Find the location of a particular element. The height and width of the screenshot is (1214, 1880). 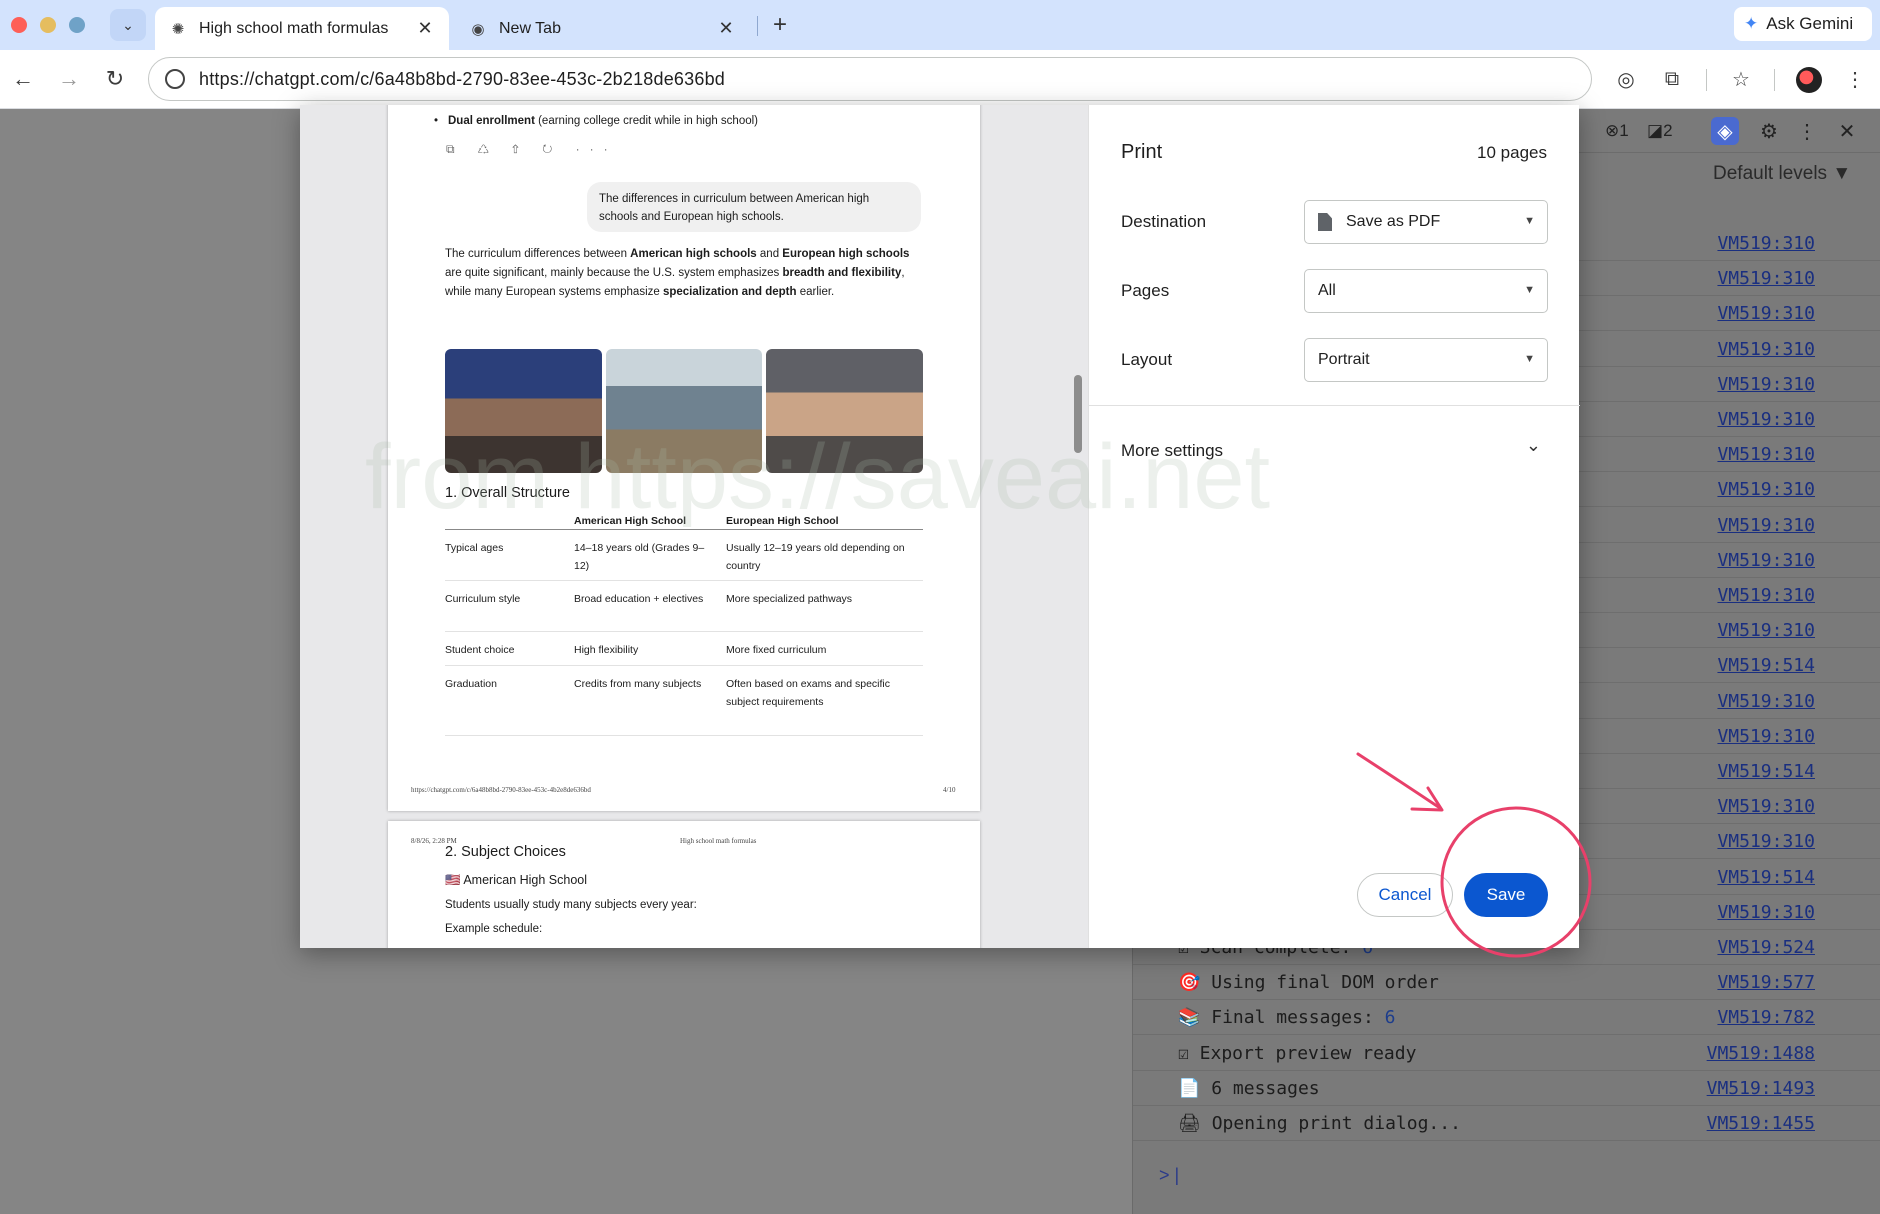

tab-active: ✺ High school math formulas ✕ is located at coordinates (302, 28).